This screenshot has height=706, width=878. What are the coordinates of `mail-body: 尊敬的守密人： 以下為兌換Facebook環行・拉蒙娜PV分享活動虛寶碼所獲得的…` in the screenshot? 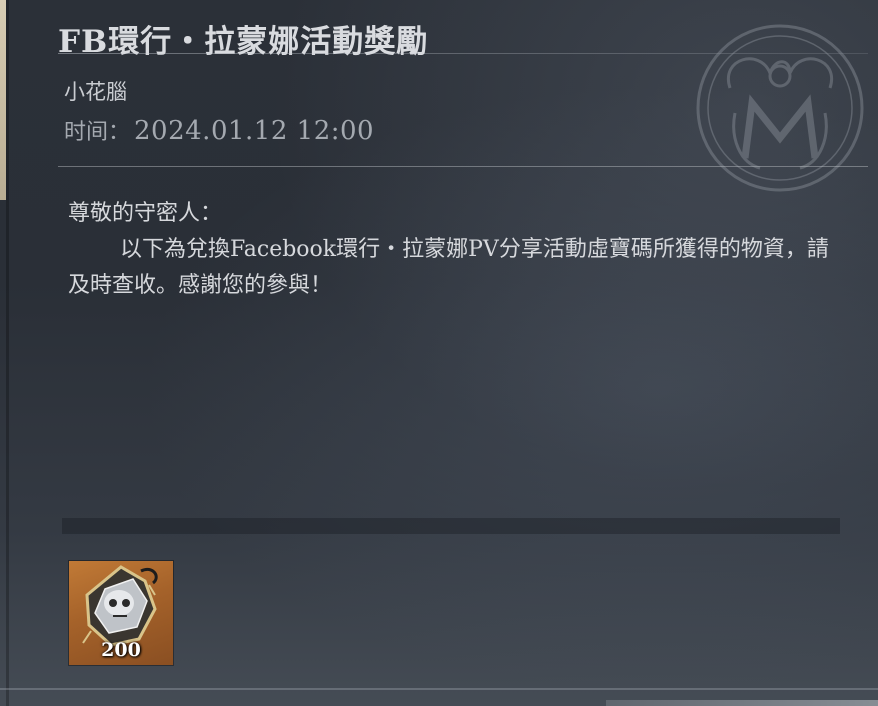 It's located at (453, 250).